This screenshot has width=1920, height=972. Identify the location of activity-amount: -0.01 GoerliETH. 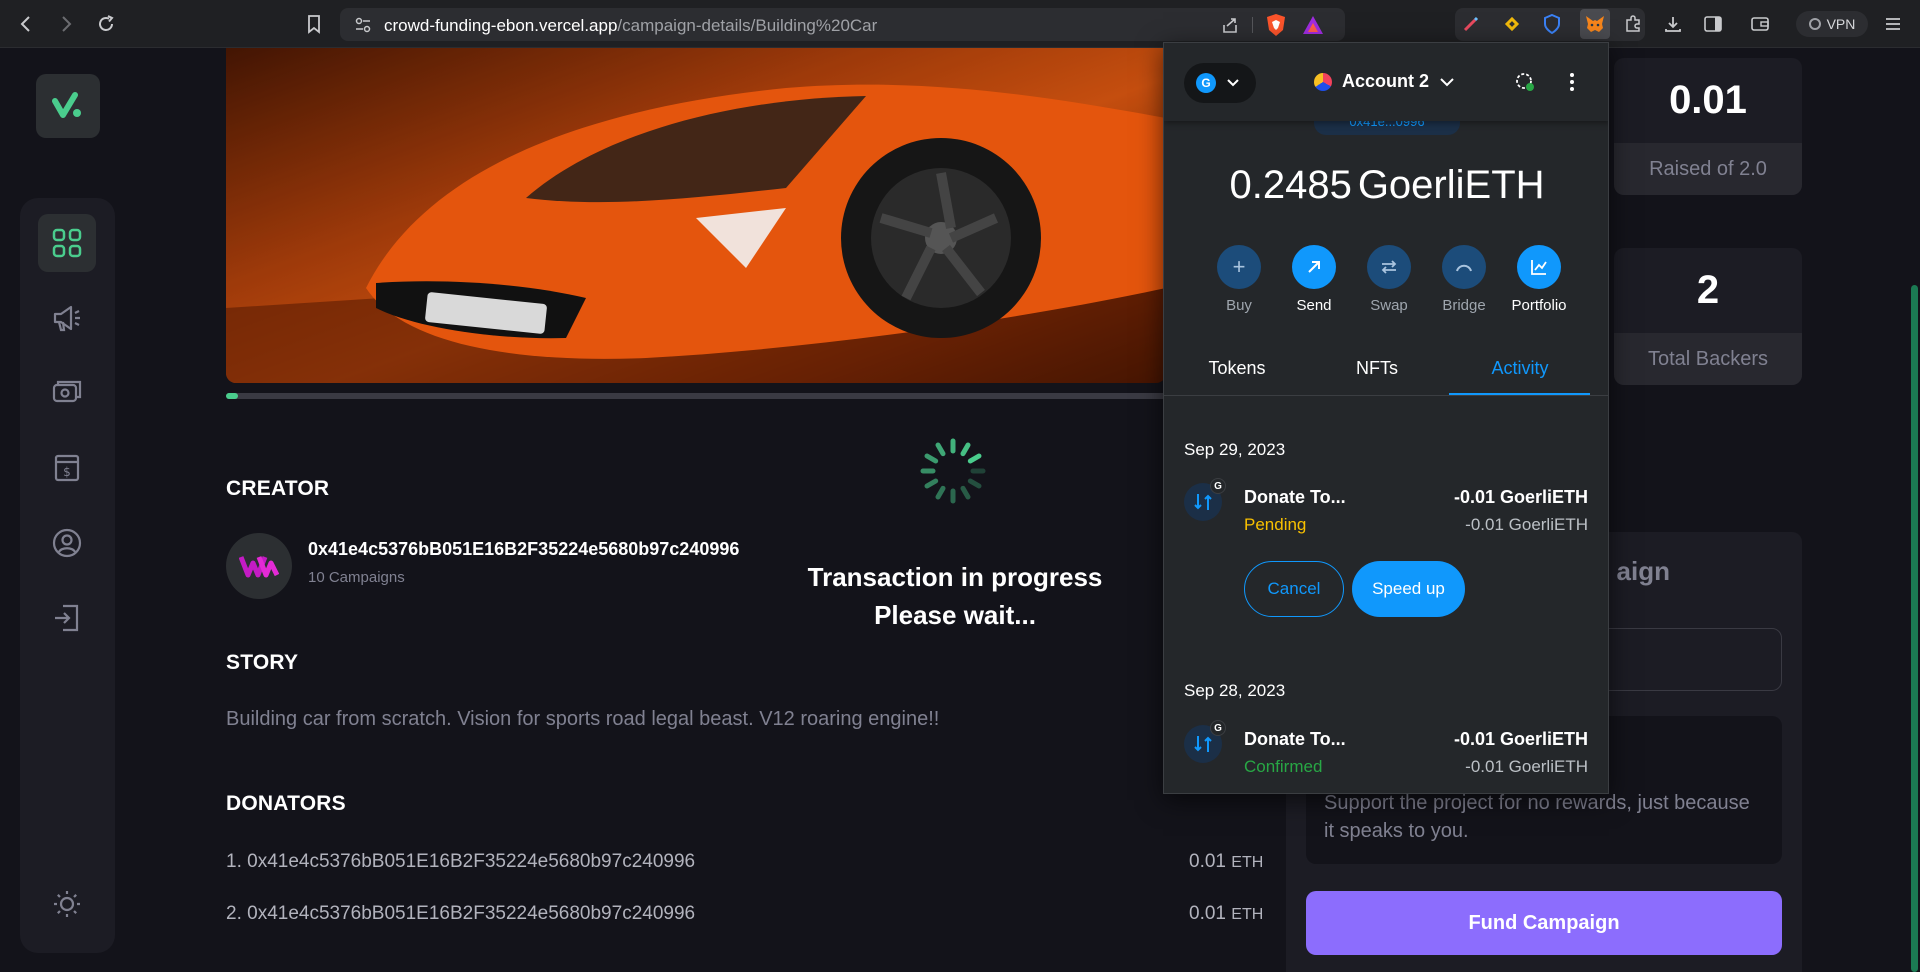
(1520, 497).